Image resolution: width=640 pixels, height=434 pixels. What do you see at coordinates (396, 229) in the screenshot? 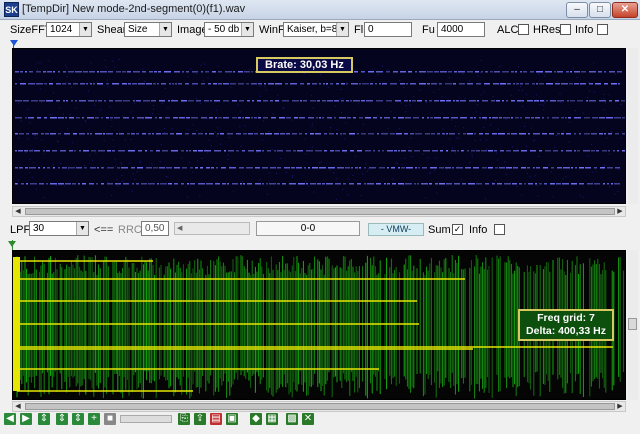
I see `vmw-button: - VMW-` at bounding box center [396, 229].